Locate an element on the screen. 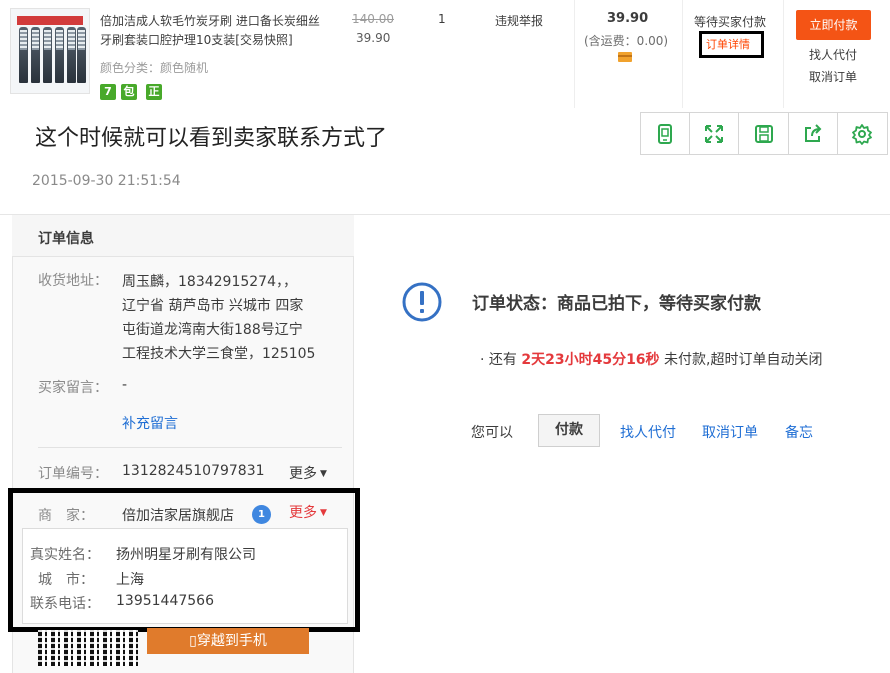 The height and width of the screenshot is (673, 890). highlight-box is located at coordinates (184, 560).